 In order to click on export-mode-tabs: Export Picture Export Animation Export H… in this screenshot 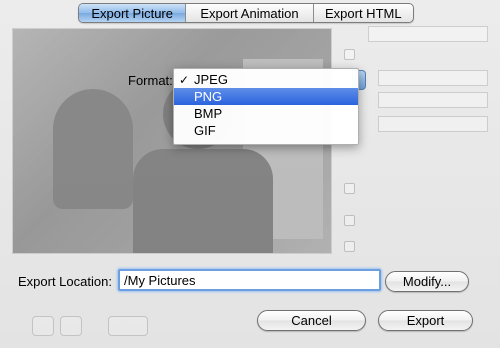, I will do `click(246, 13)`.